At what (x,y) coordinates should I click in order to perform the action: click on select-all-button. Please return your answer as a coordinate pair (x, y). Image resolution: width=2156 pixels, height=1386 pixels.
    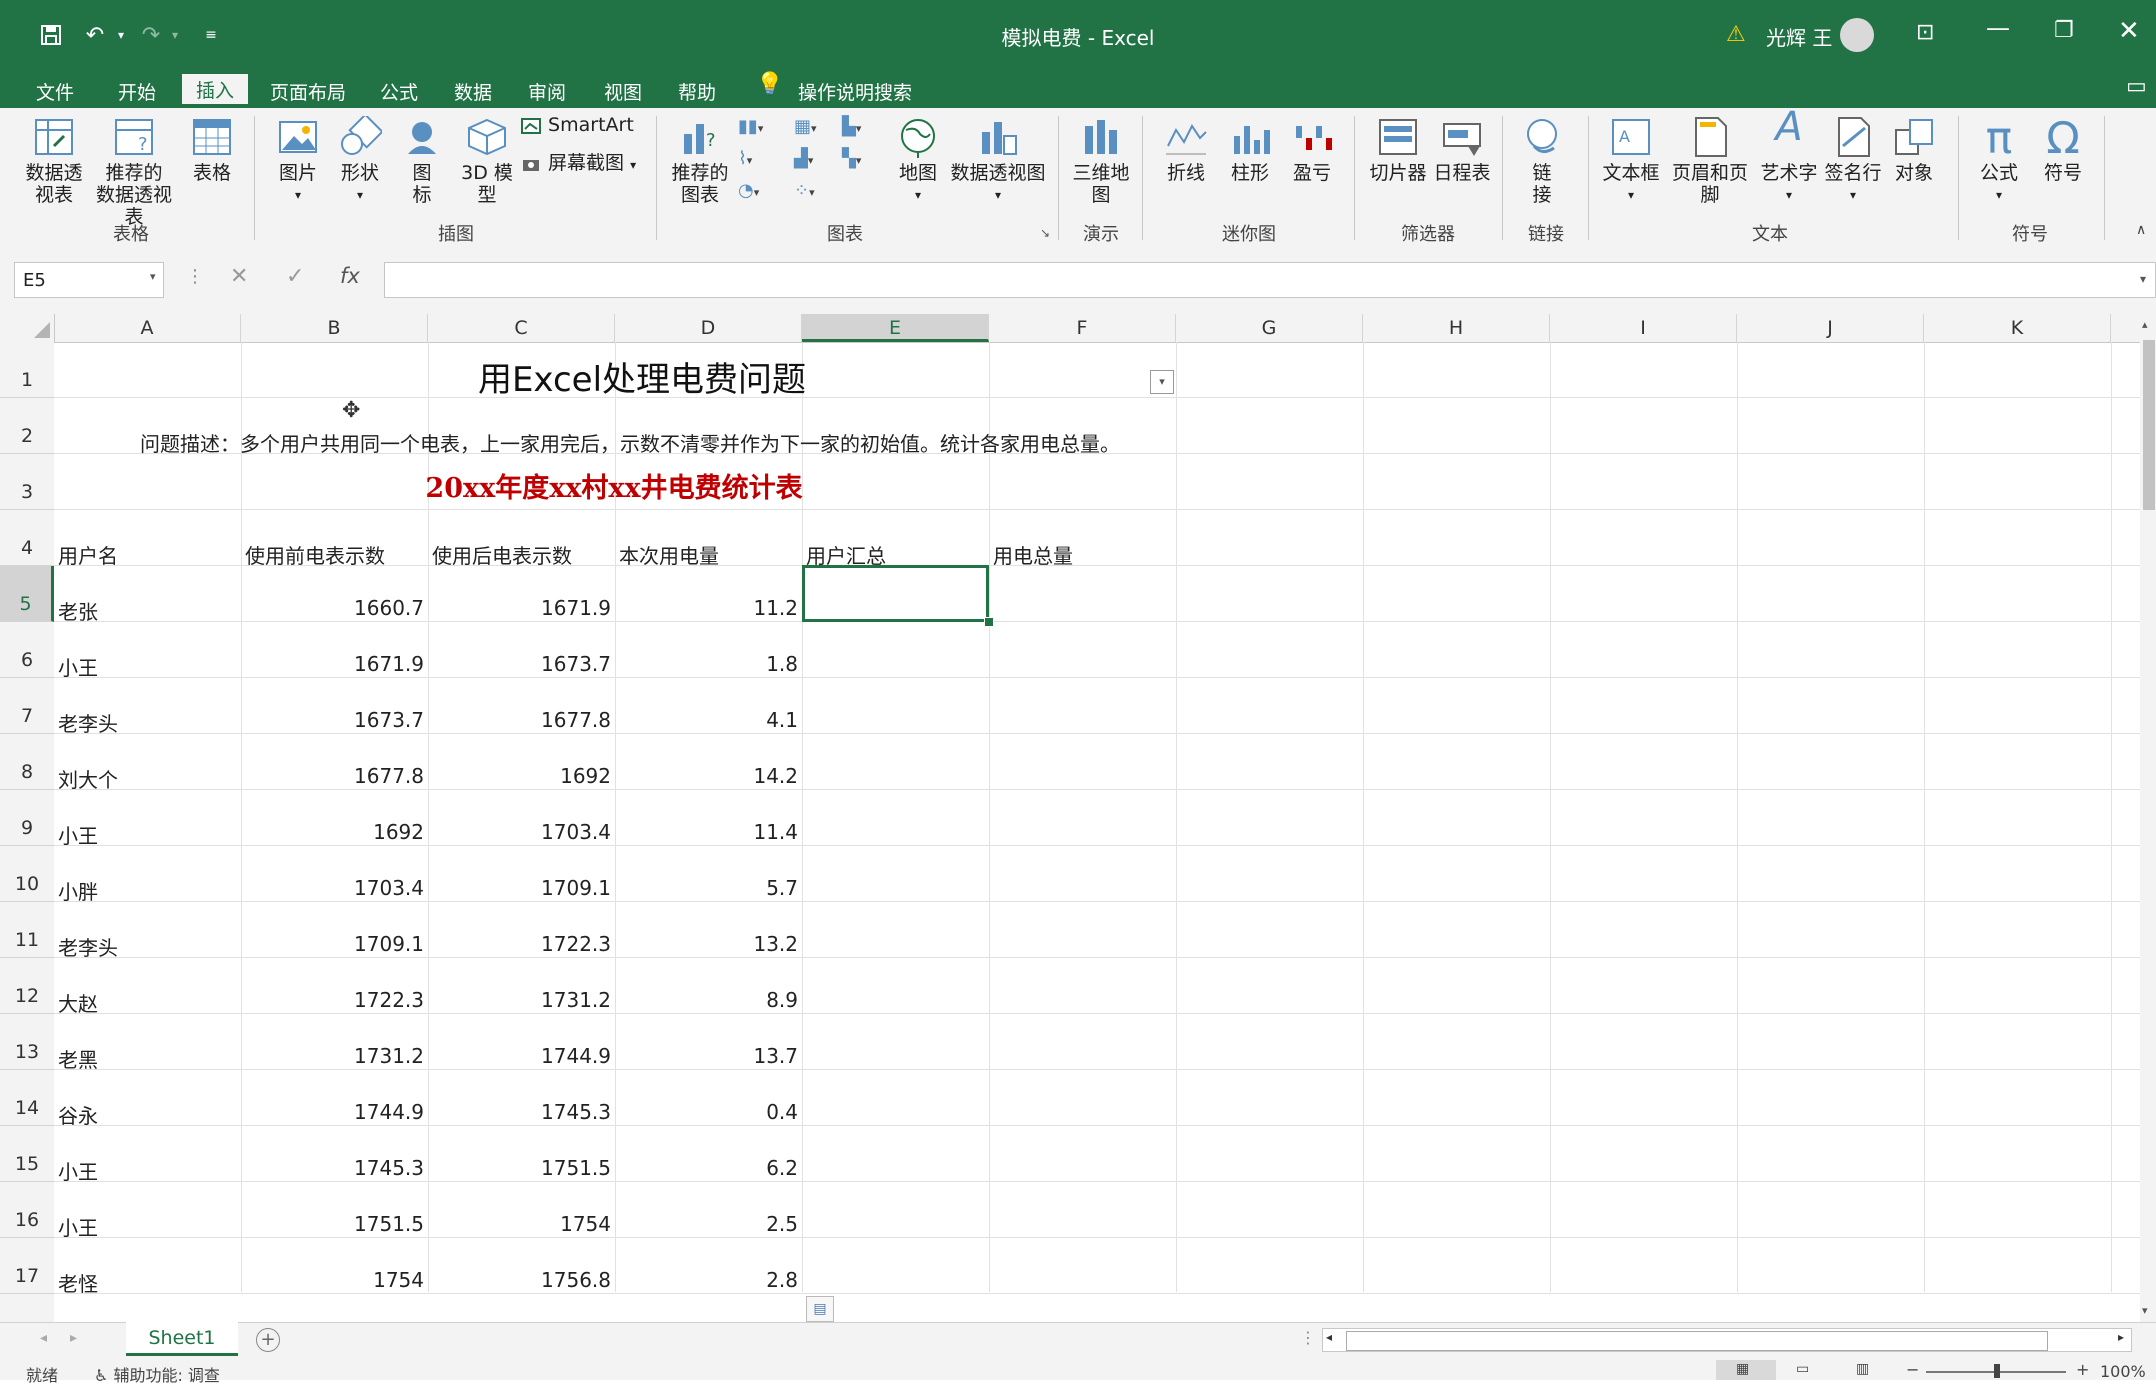
    Looking at the image, I should click on (27, 328).